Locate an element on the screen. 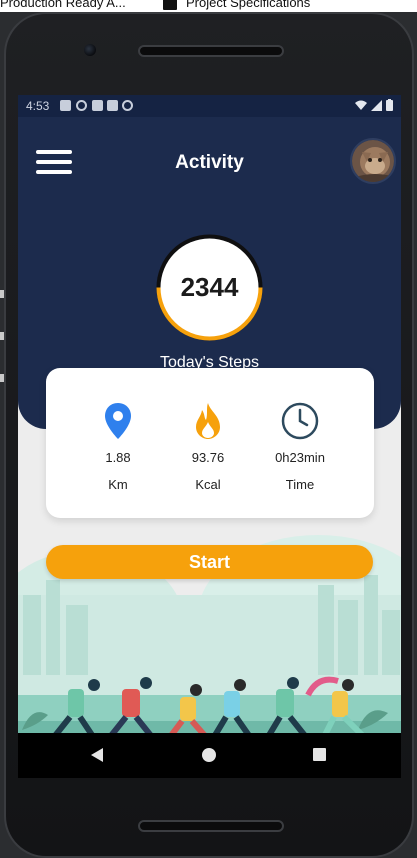  page-title: Activity is located at coordinates (209, 162).